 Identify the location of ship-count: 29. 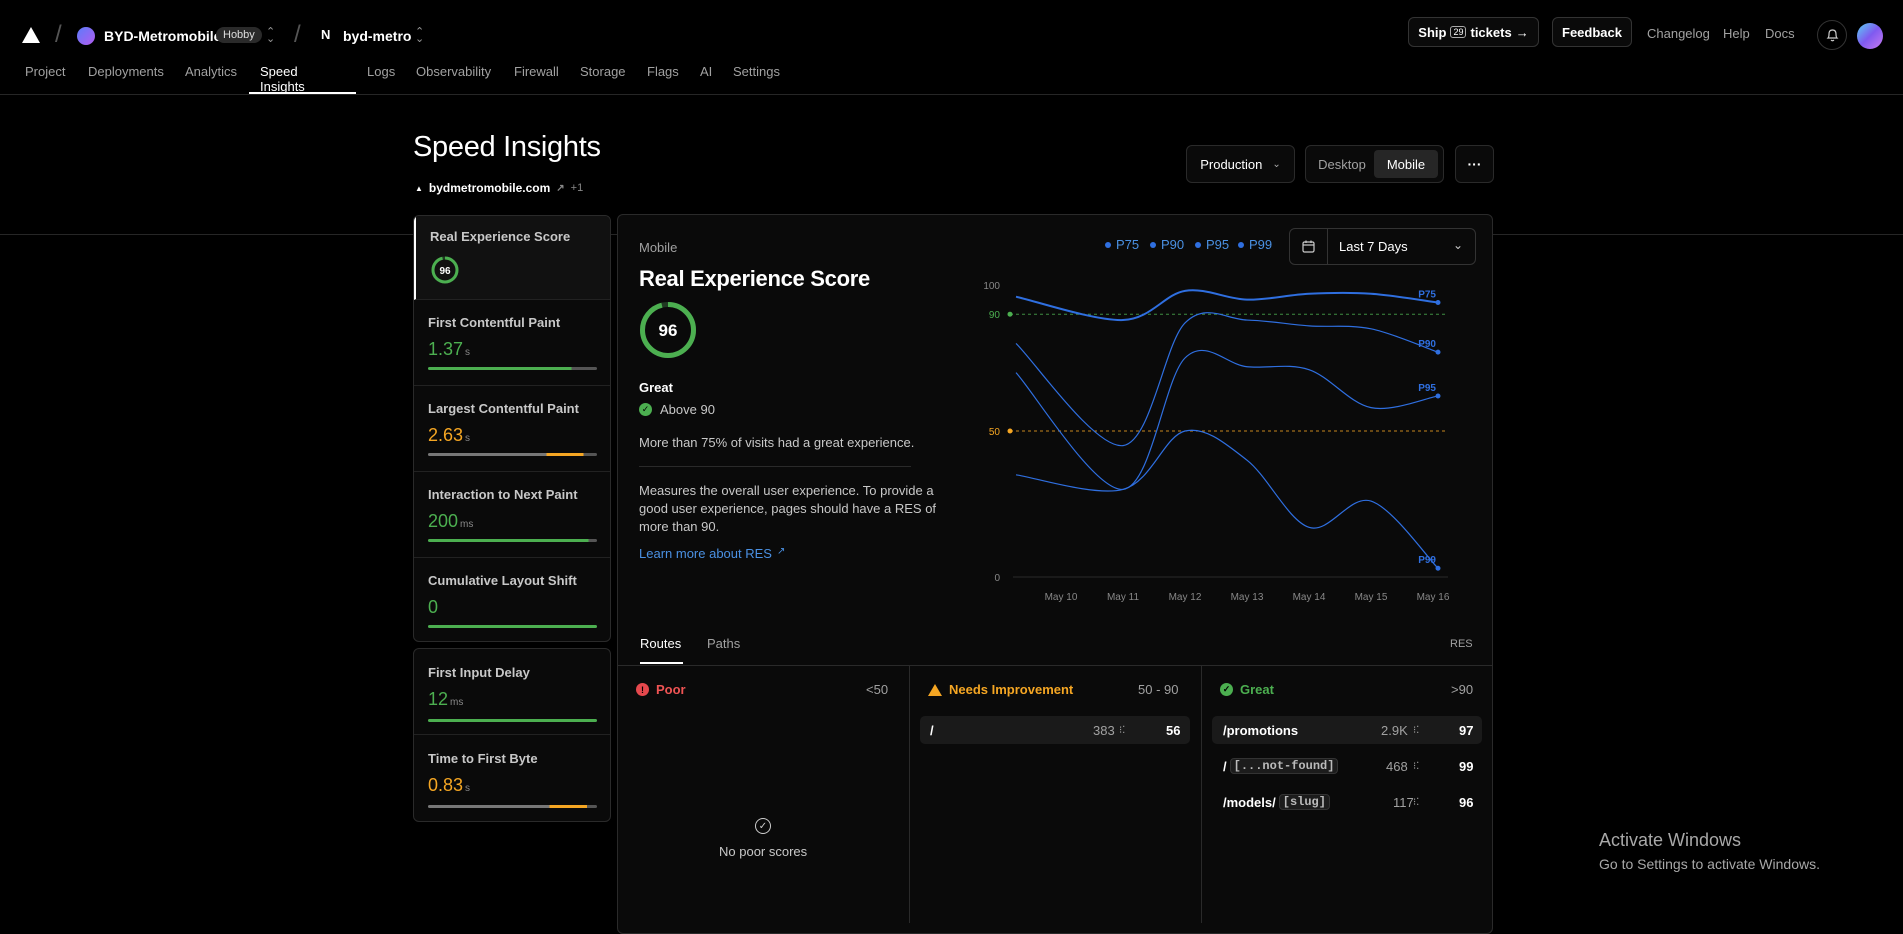
(1458, 32).